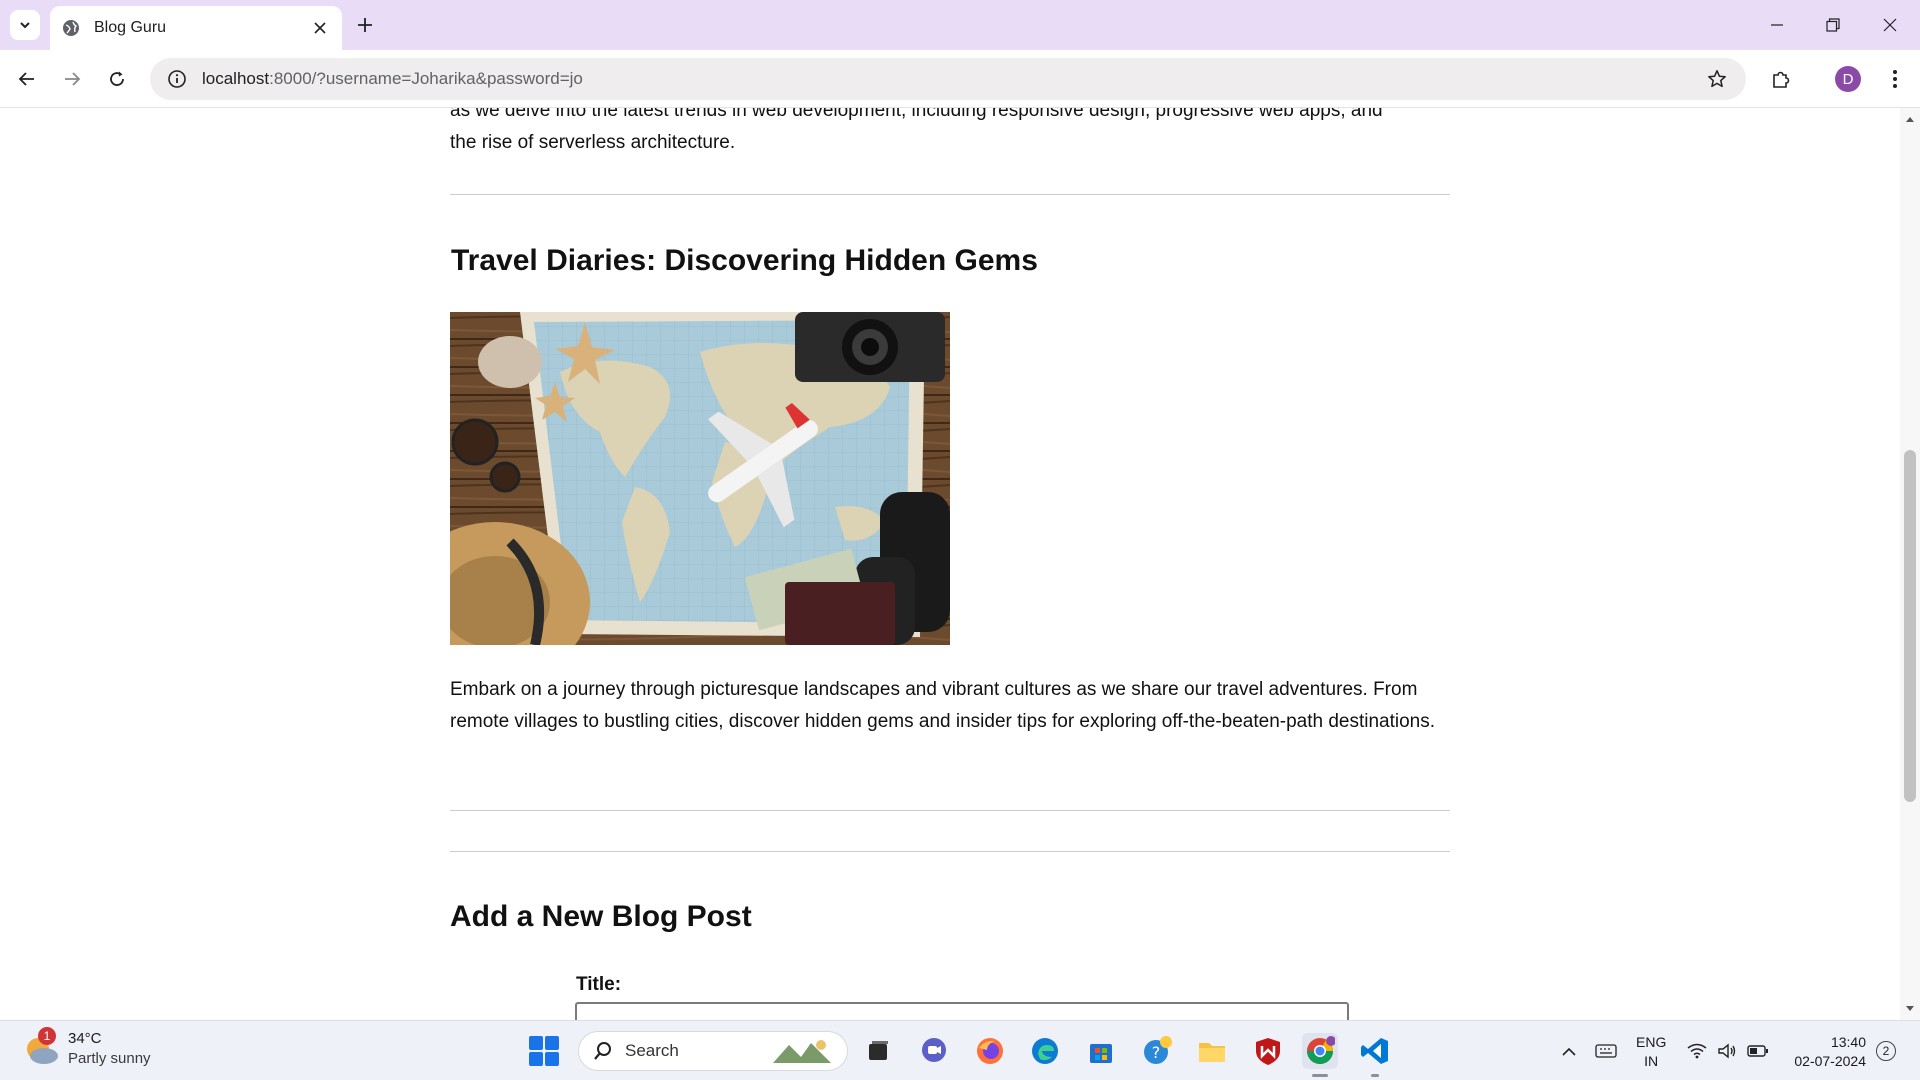  What do you see at coordinates (601, 916) in the screenshot?
I see `add-post-heading: Add a New Blog Post` at bounding box center [601, 916].